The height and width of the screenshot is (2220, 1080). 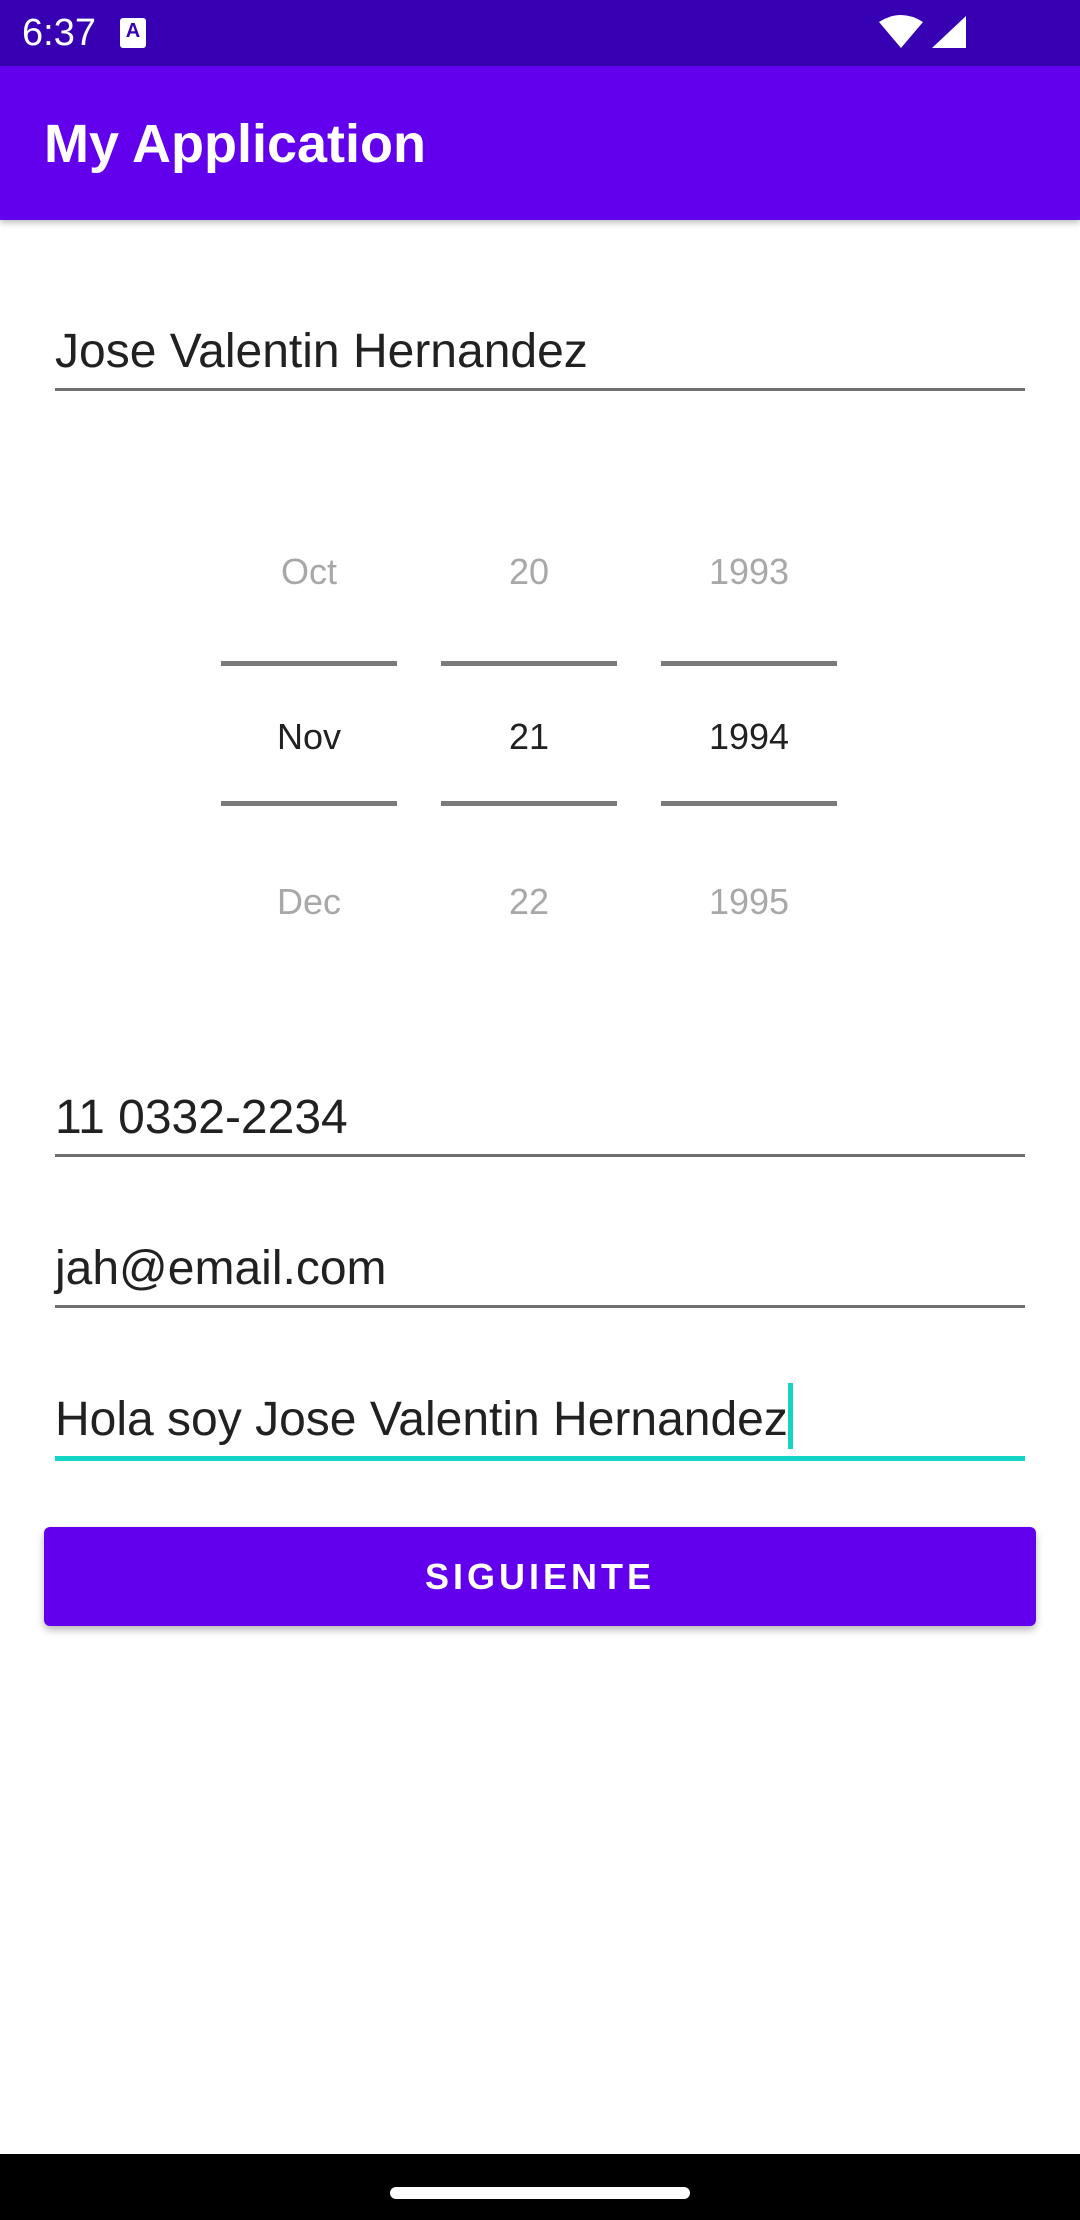 What do you see at coordinates (221, 1268) in the screenshot?
I see `email-field-value: jah@email.com` at bounding box center [221, 1268].